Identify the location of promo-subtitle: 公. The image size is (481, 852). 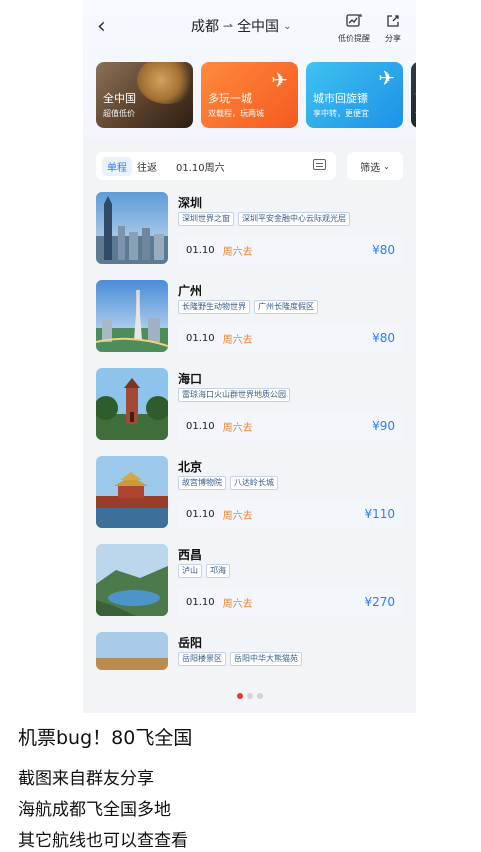
(415, 113).